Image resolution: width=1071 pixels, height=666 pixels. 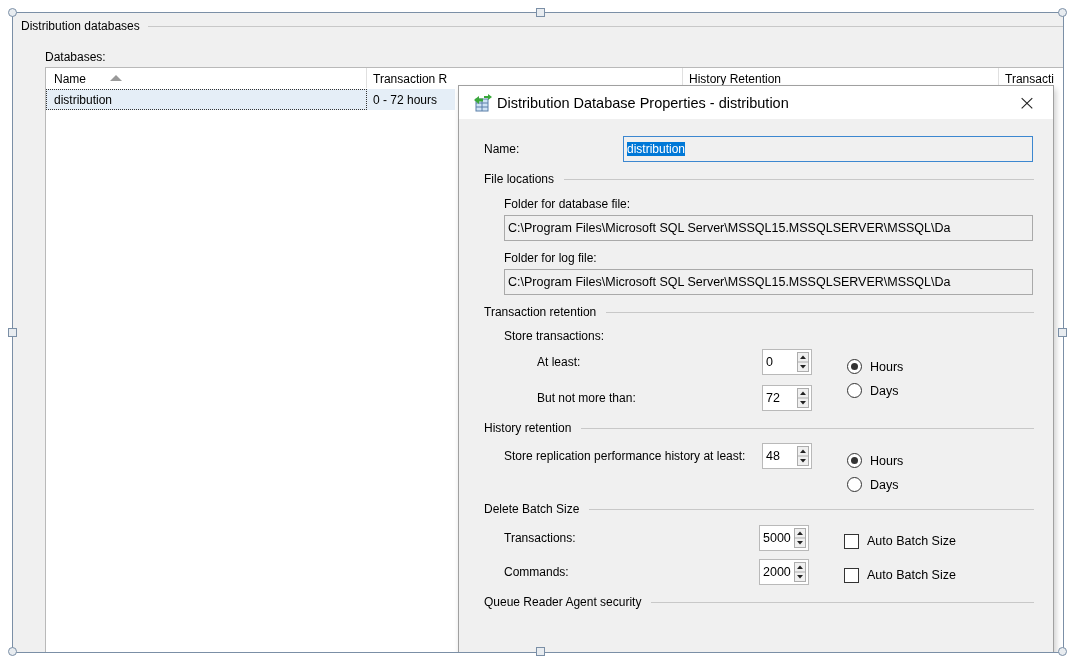 What do you see at coordinates (587, 398) in the screenshot?
I see `field-label: But not more than:` at bounding box center [587, 398].